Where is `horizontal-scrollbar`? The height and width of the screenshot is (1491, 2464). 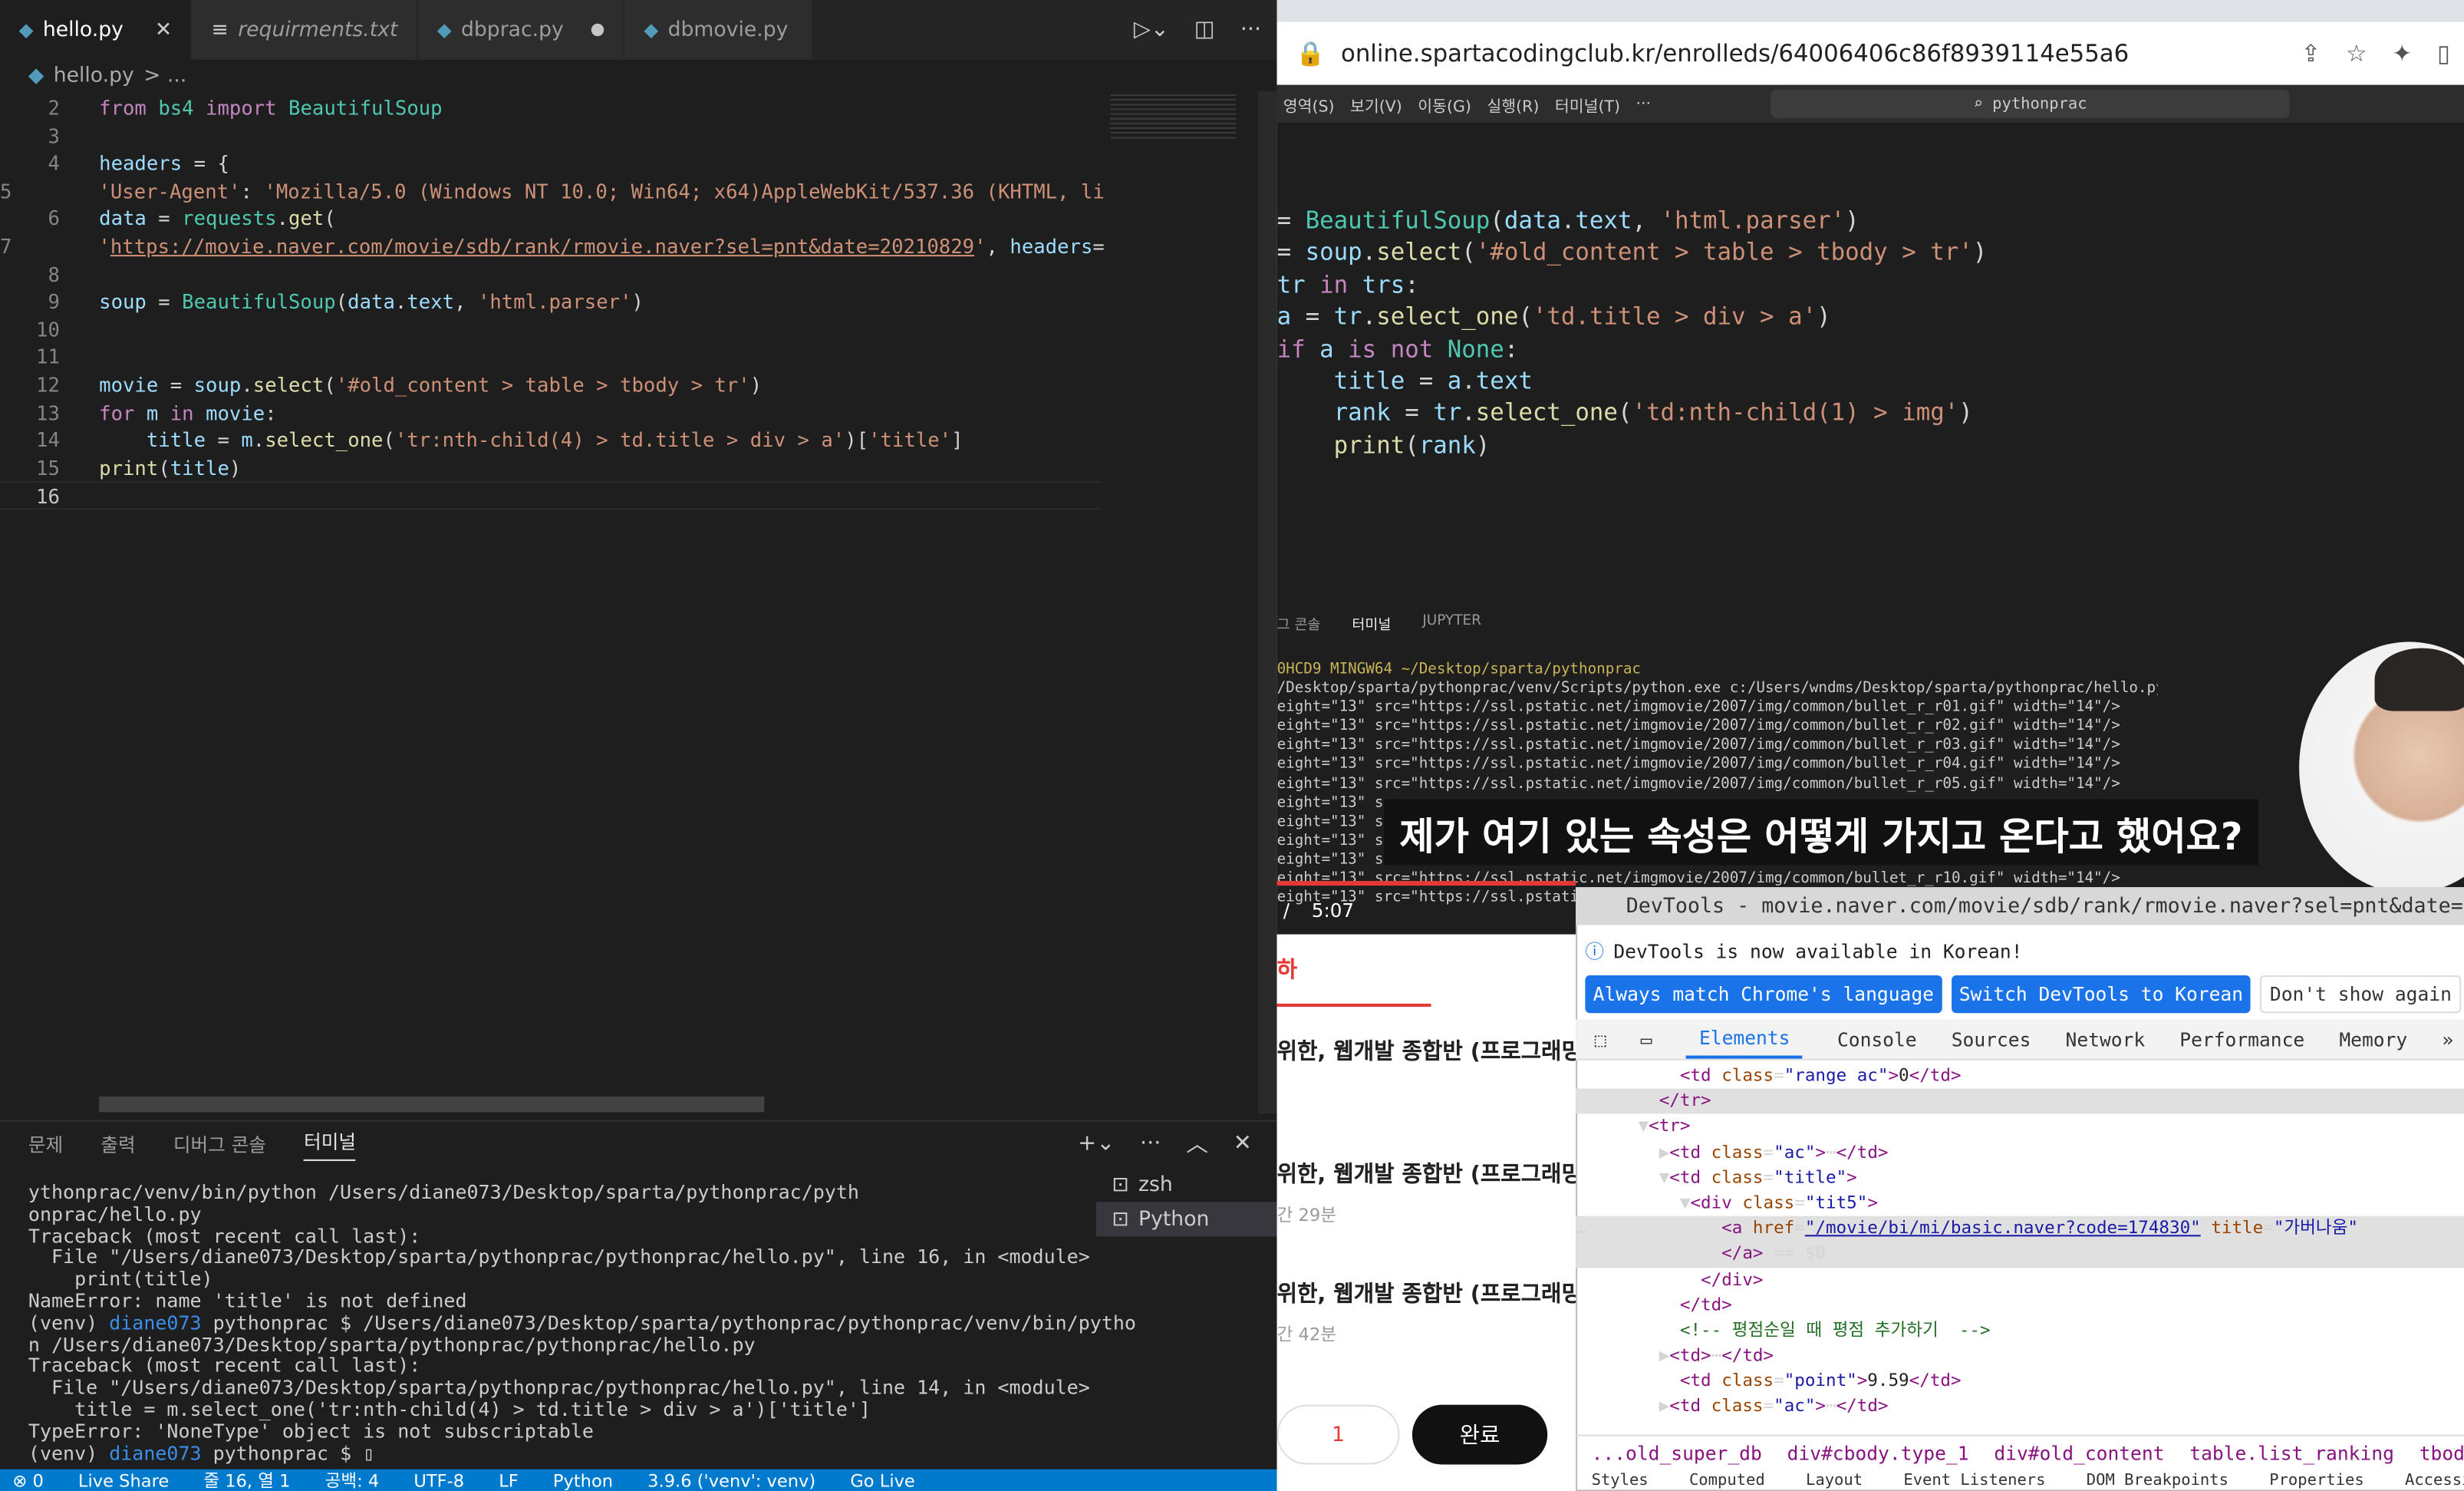 horizontal-scrollbar is located at coordinates (431, 1105).